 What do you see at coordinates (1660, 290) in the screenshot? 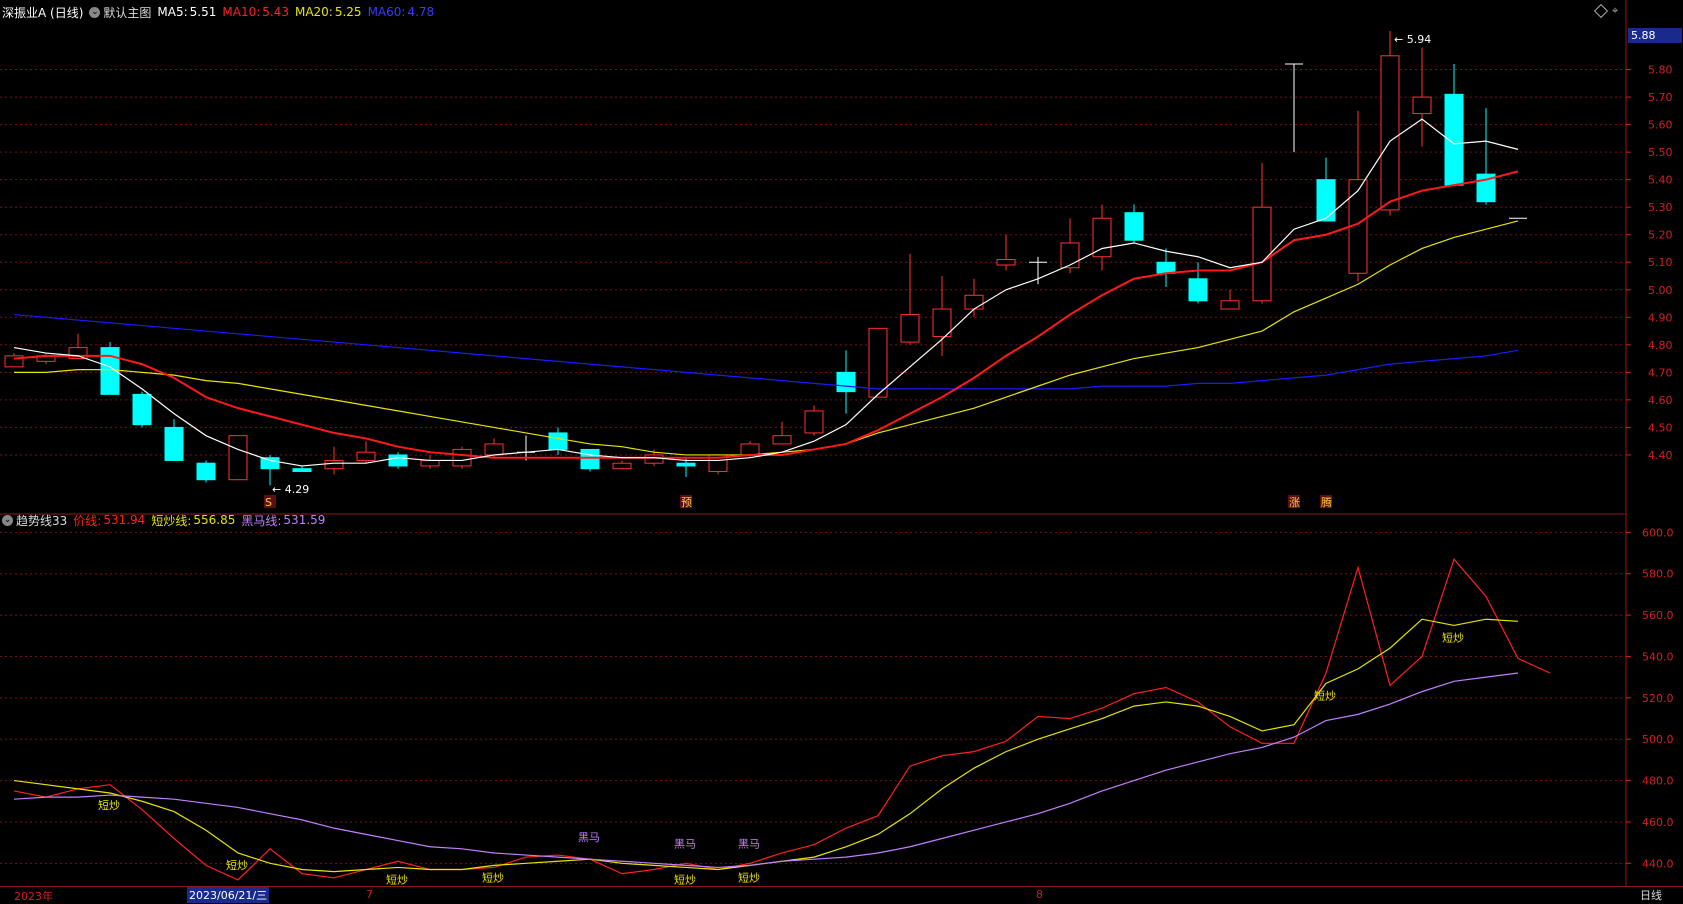
I see `price-tick-label: 5.00` at bounding box center [1660, 290].